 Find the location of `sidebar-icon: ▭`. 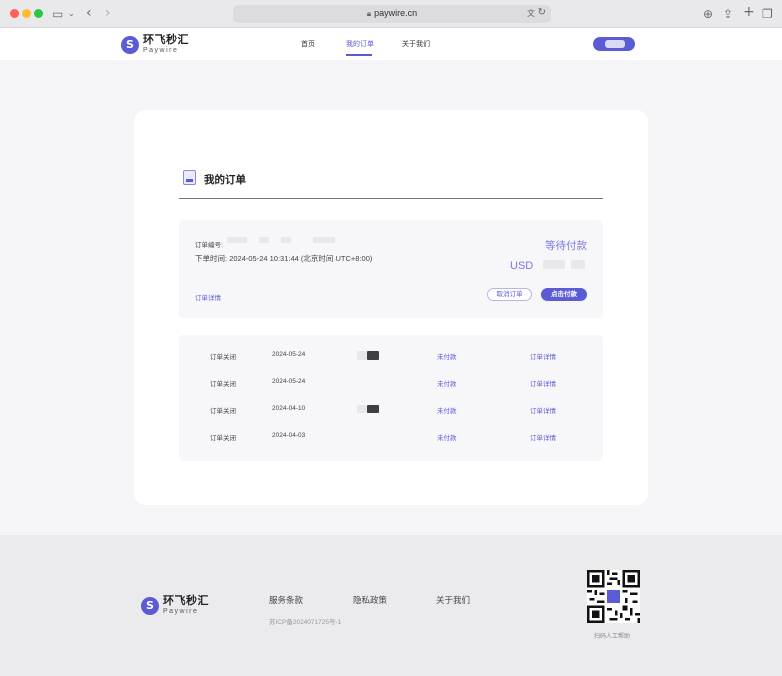

sidebar-icon: ▭ is located at coordinates (57, 14).